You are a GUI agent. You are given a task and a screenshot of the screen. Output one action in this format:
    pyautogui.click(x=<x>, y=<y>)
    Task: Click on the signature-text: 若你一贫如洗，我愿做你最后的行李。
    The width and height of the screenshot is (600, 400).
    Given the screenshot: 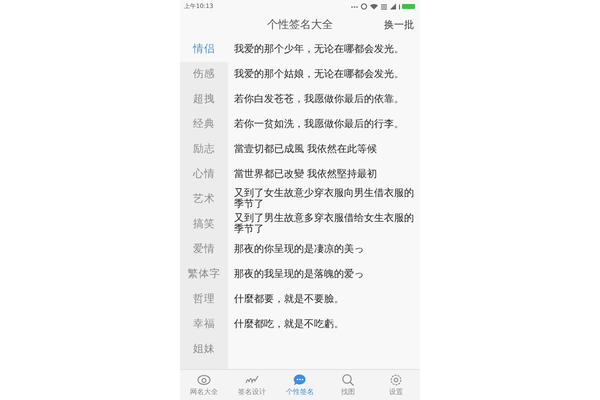 What is the action you would take?
    pyautogui.click(x=324, y=124)
    